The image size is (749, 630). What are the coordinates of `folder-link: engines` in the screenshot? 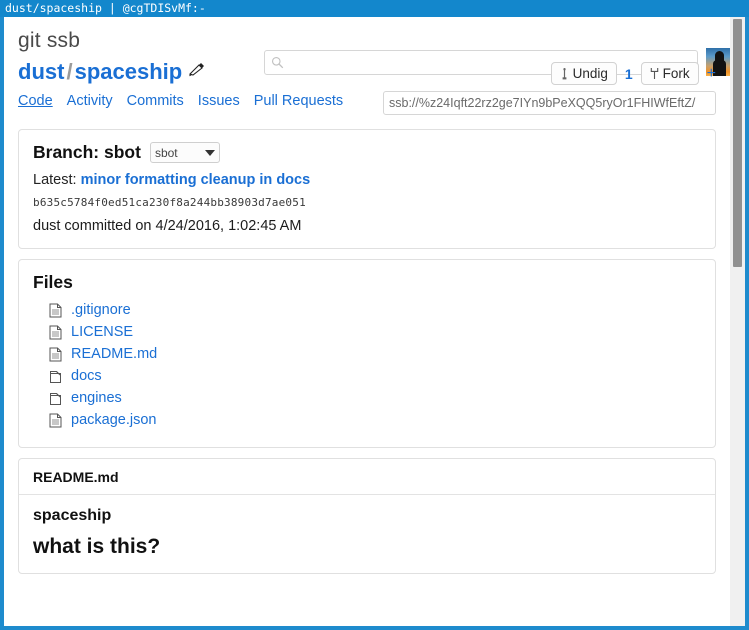 It's located at (96, 398).